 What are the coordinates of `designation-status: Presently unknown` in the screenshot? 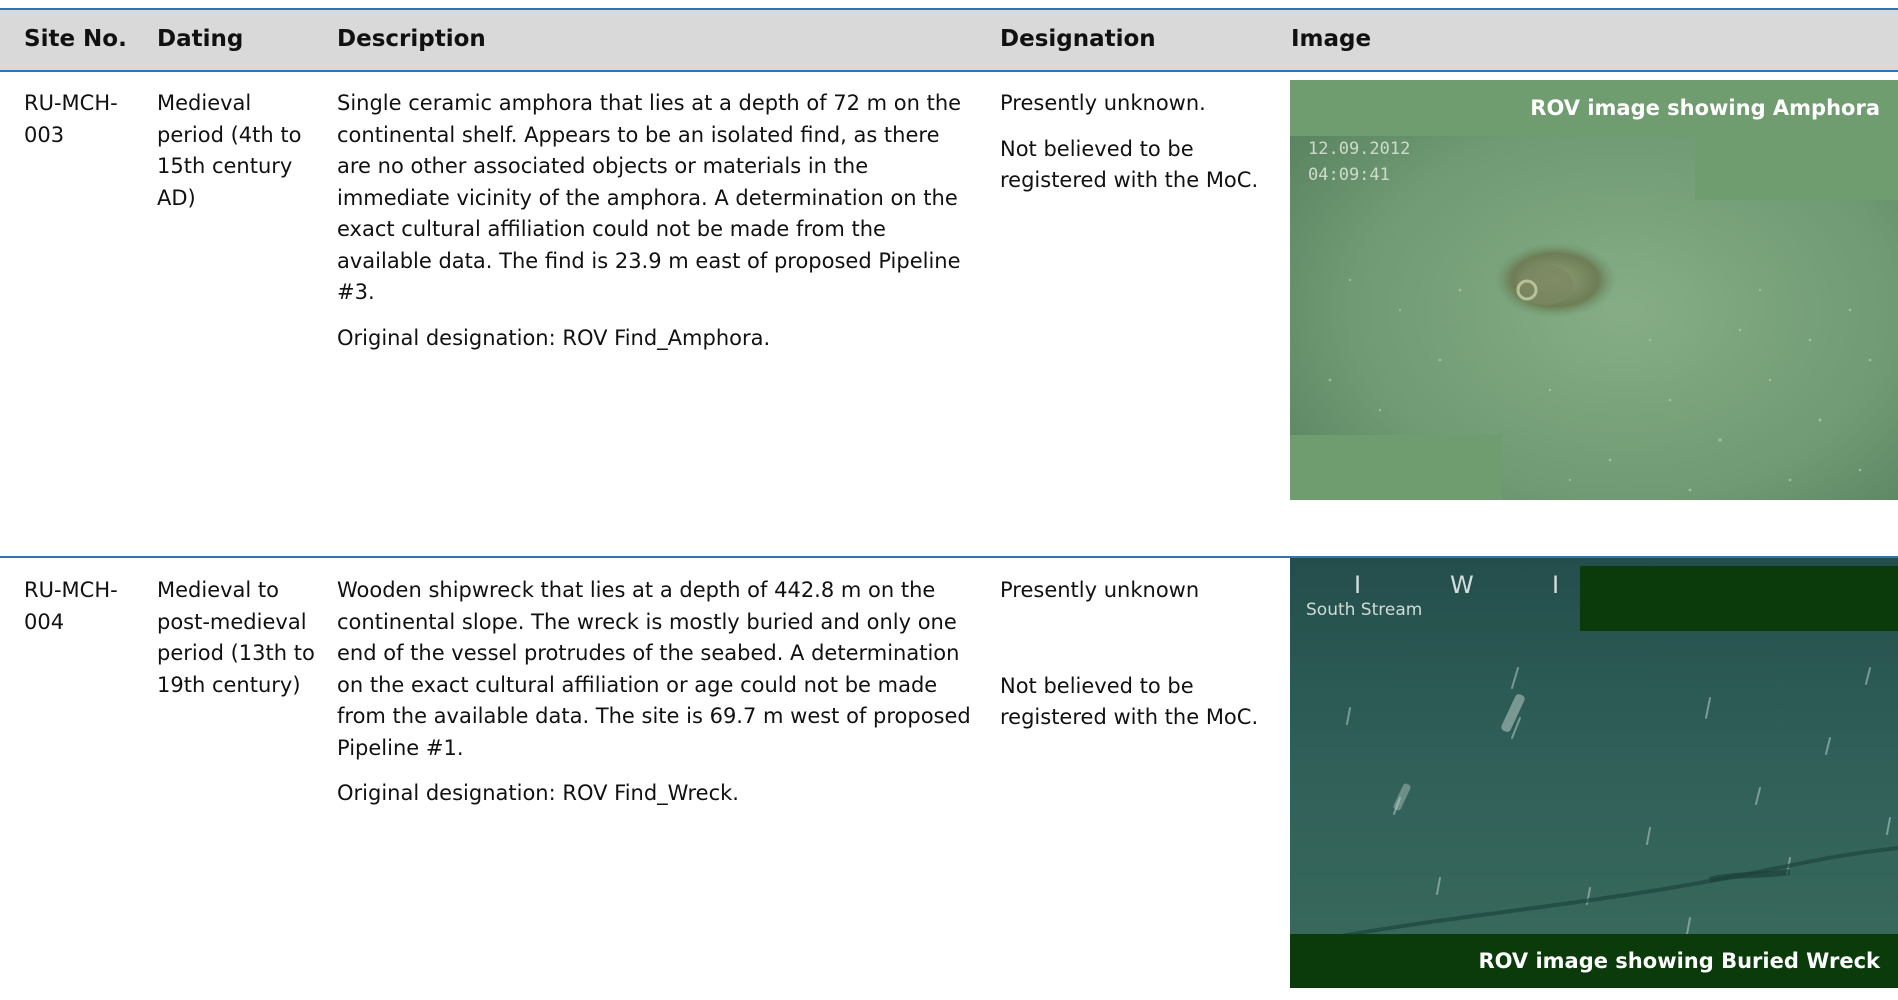 It's located at (1100, 590).